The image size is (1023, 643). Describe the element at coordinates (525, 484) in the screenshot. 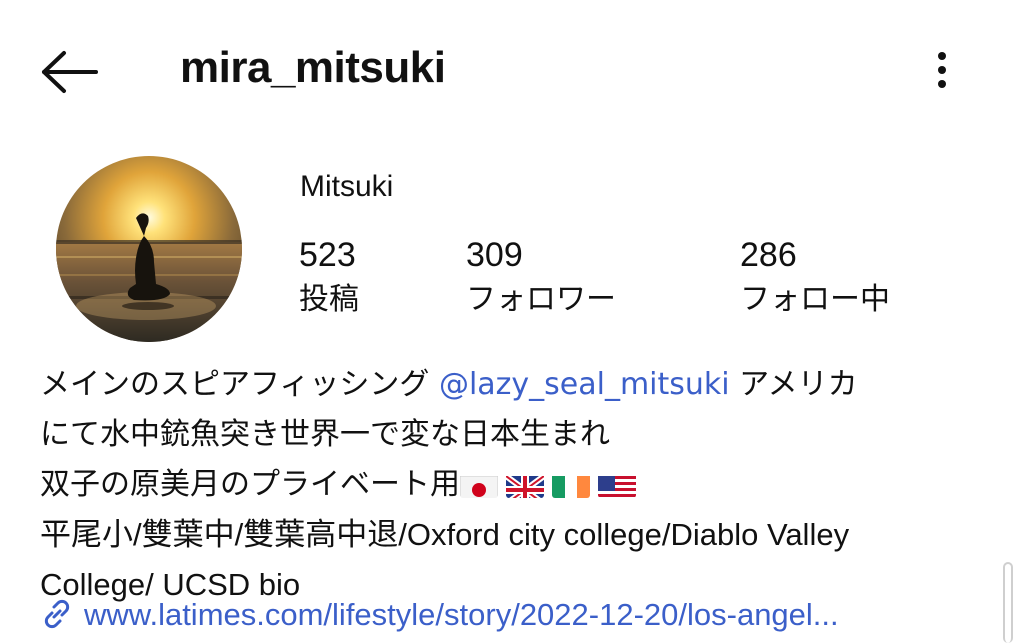

I see `uk-flag-icon` at that location.